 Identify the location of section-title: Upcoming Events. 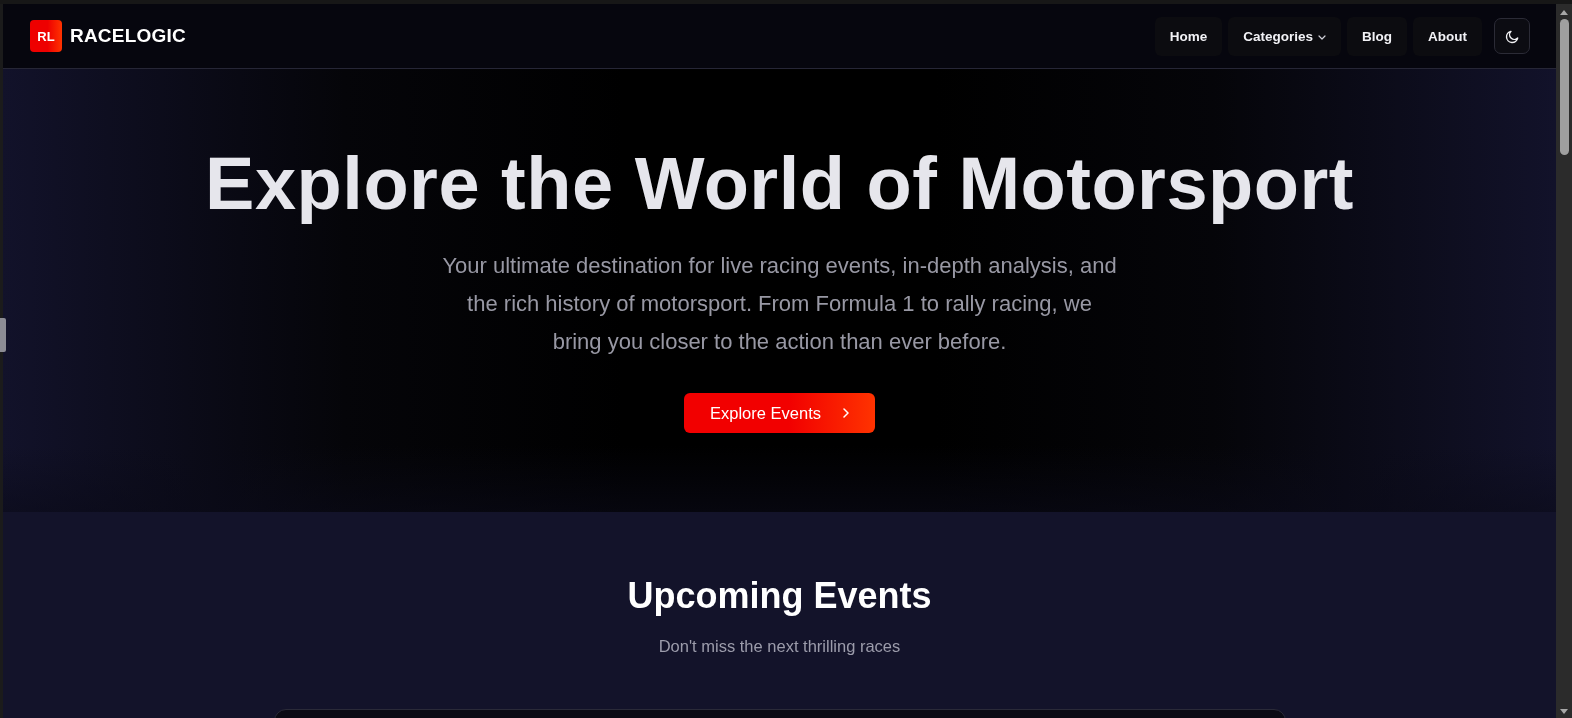
(779, 596).